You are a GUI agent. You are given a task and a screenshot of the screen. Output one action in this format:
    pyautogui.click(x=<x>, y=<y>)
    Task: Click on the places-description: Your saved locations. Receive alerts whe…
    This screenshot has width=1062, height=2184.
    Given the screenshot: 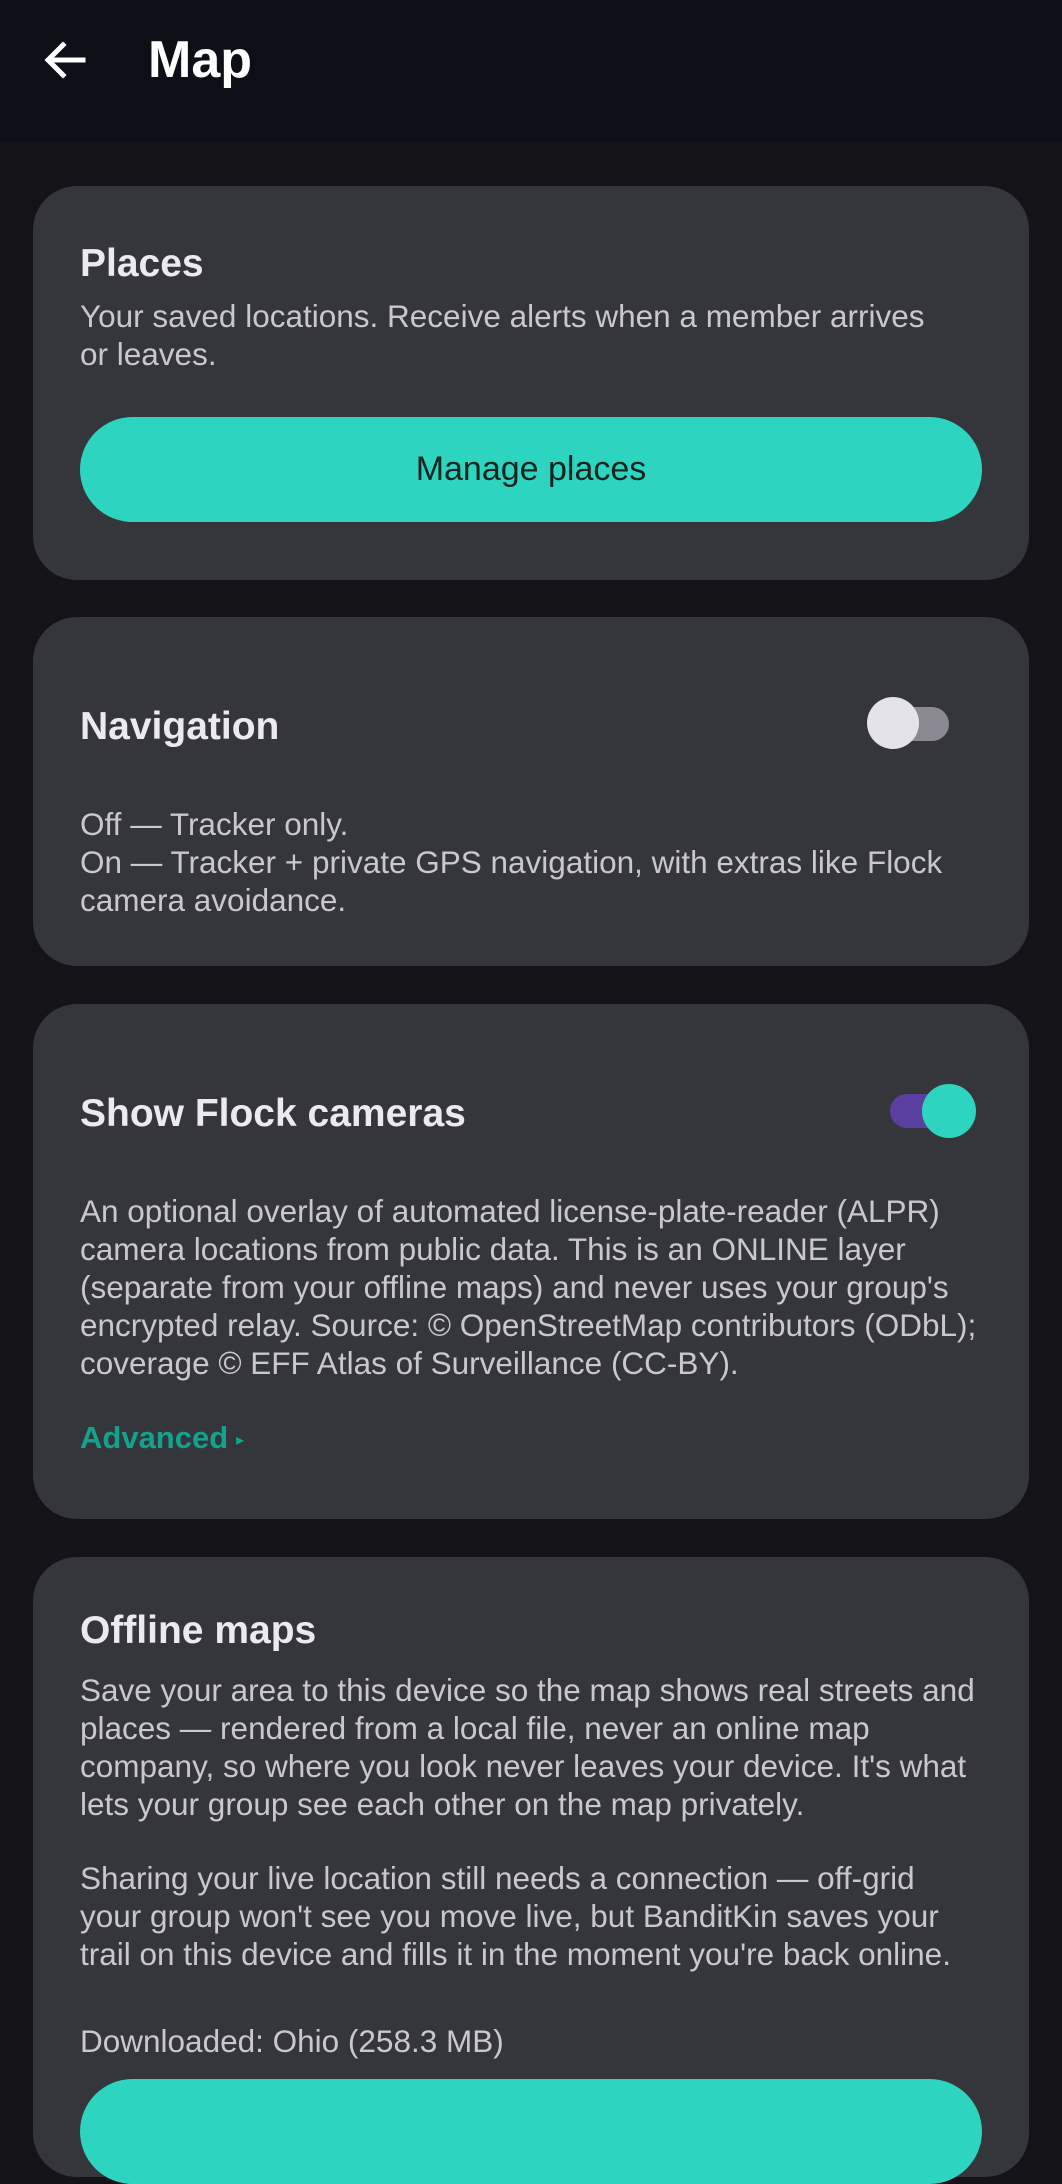 What is the action you would take?
    pyautogui.click(x=502, y=335)
    